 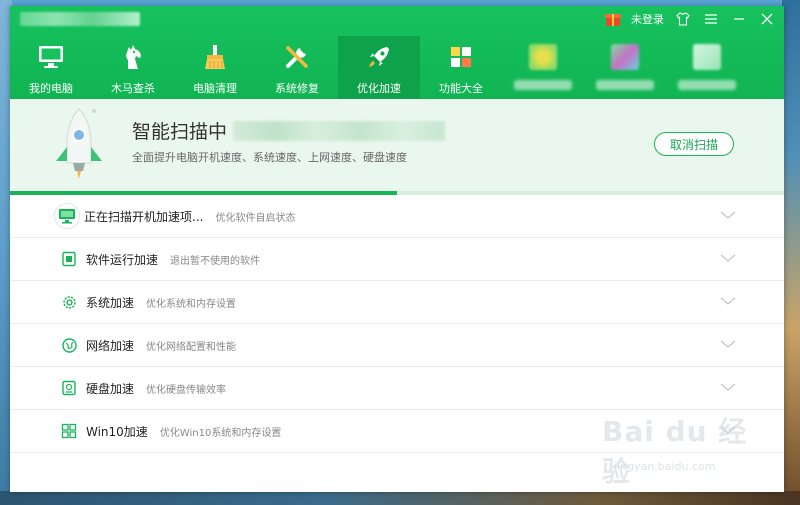 I want to click on watermark-brand: Bai du 经验, so click(x=675, y=451).